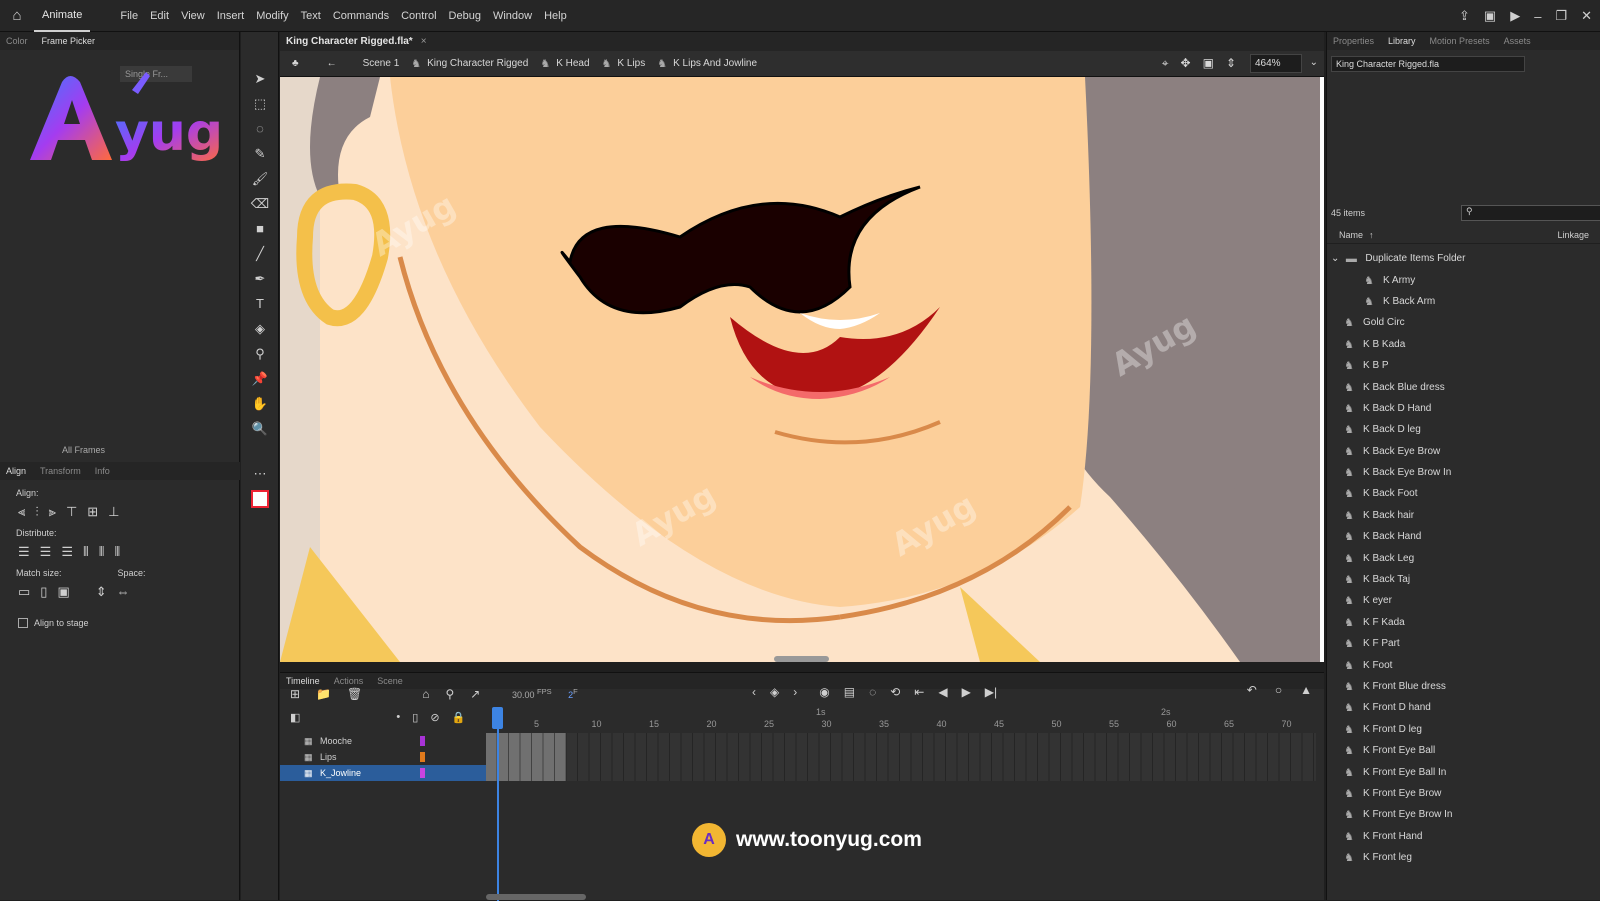  What do you see at coordinates (17, 16) in the screenshot?
I see `home-icon: ⌂` at bounding box center [17, 16].